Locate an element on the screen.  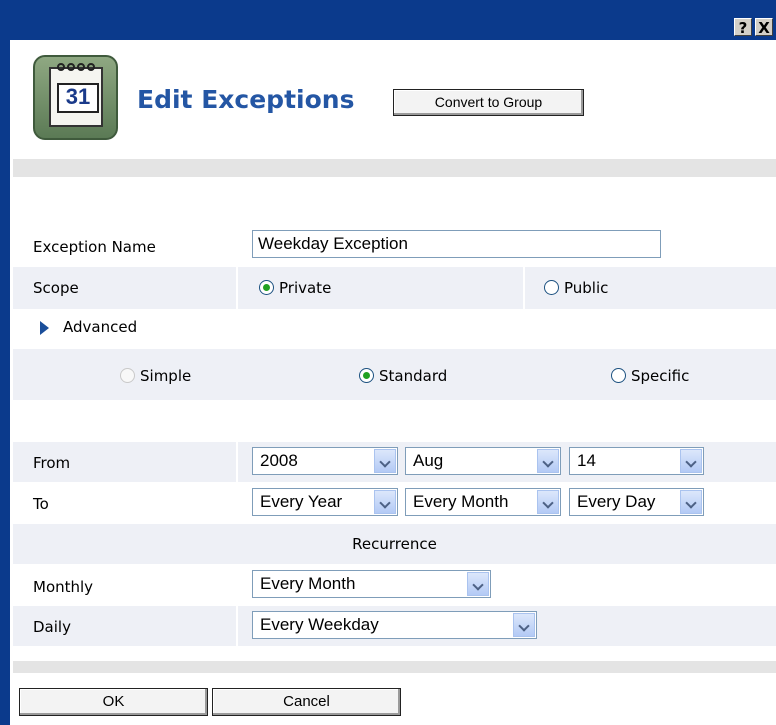
to-year-select: Every Year is located at coordinates (325, 502).